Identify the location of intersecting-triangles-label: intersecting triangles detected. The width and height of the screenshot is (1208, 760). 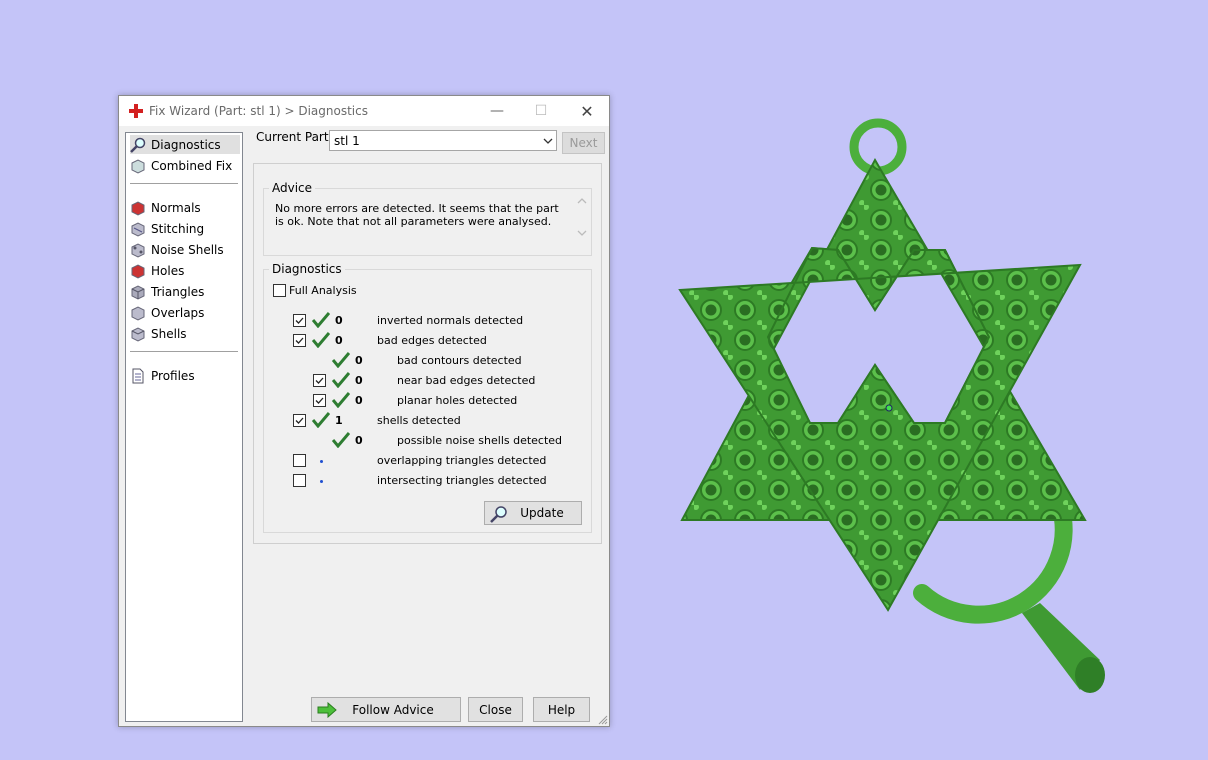
(462, 480).